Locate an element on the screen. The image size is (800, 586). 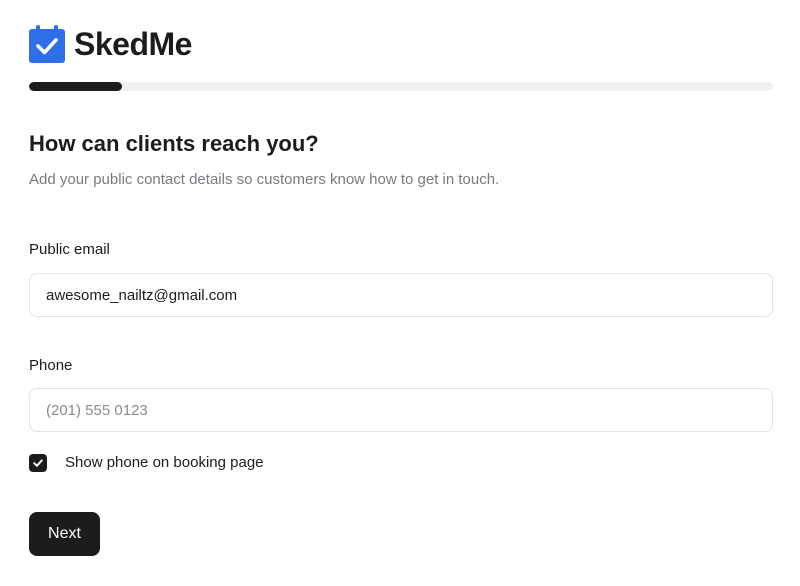
next-button: Next is located at coordinates (64, 534).